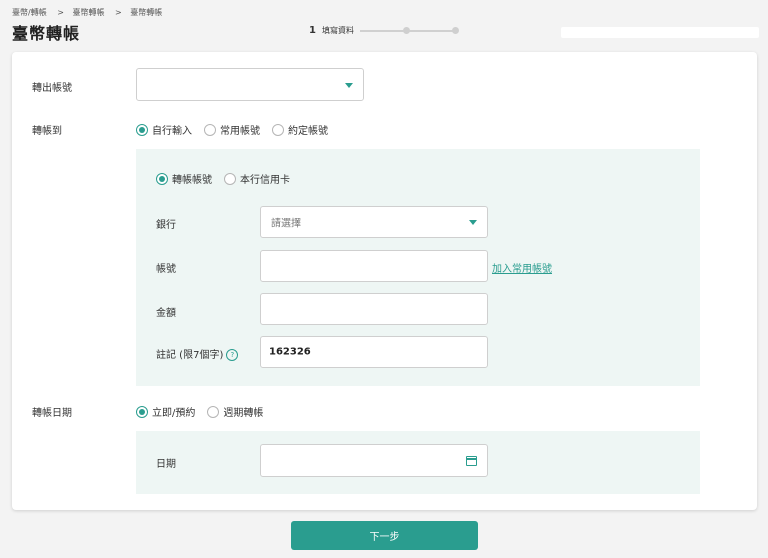 The height and width of the screenshot is (558, 768). What do you see at coordinates (265, 180) in the screenshot?
I see `radio-label: 本行信用卡` at bounding box center [265, 180].